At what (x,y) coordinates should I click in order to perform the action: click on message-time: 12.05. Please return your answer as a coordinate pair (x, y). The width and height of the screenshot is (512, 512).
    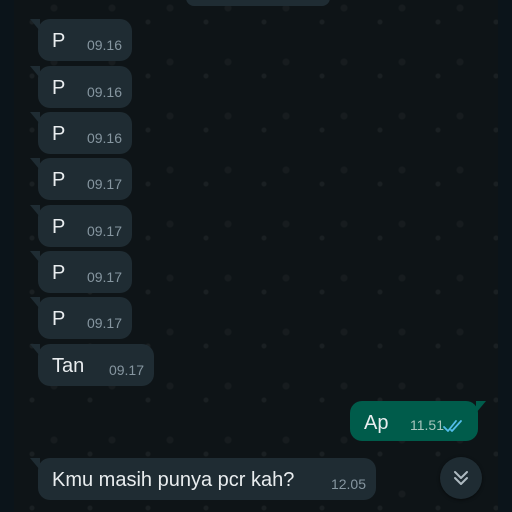
    Looking at the image, I should click on (348, 484).